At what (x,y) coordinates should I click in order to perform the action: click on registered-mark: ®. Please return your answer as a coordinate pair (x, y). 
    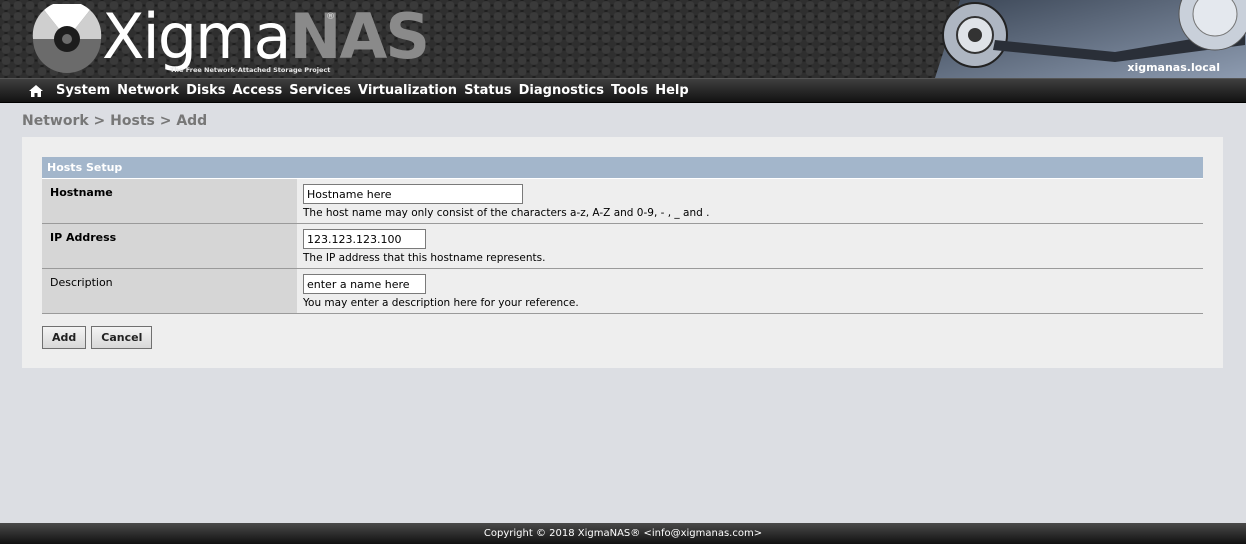
    Looking at the image, I should click on (330, 17).